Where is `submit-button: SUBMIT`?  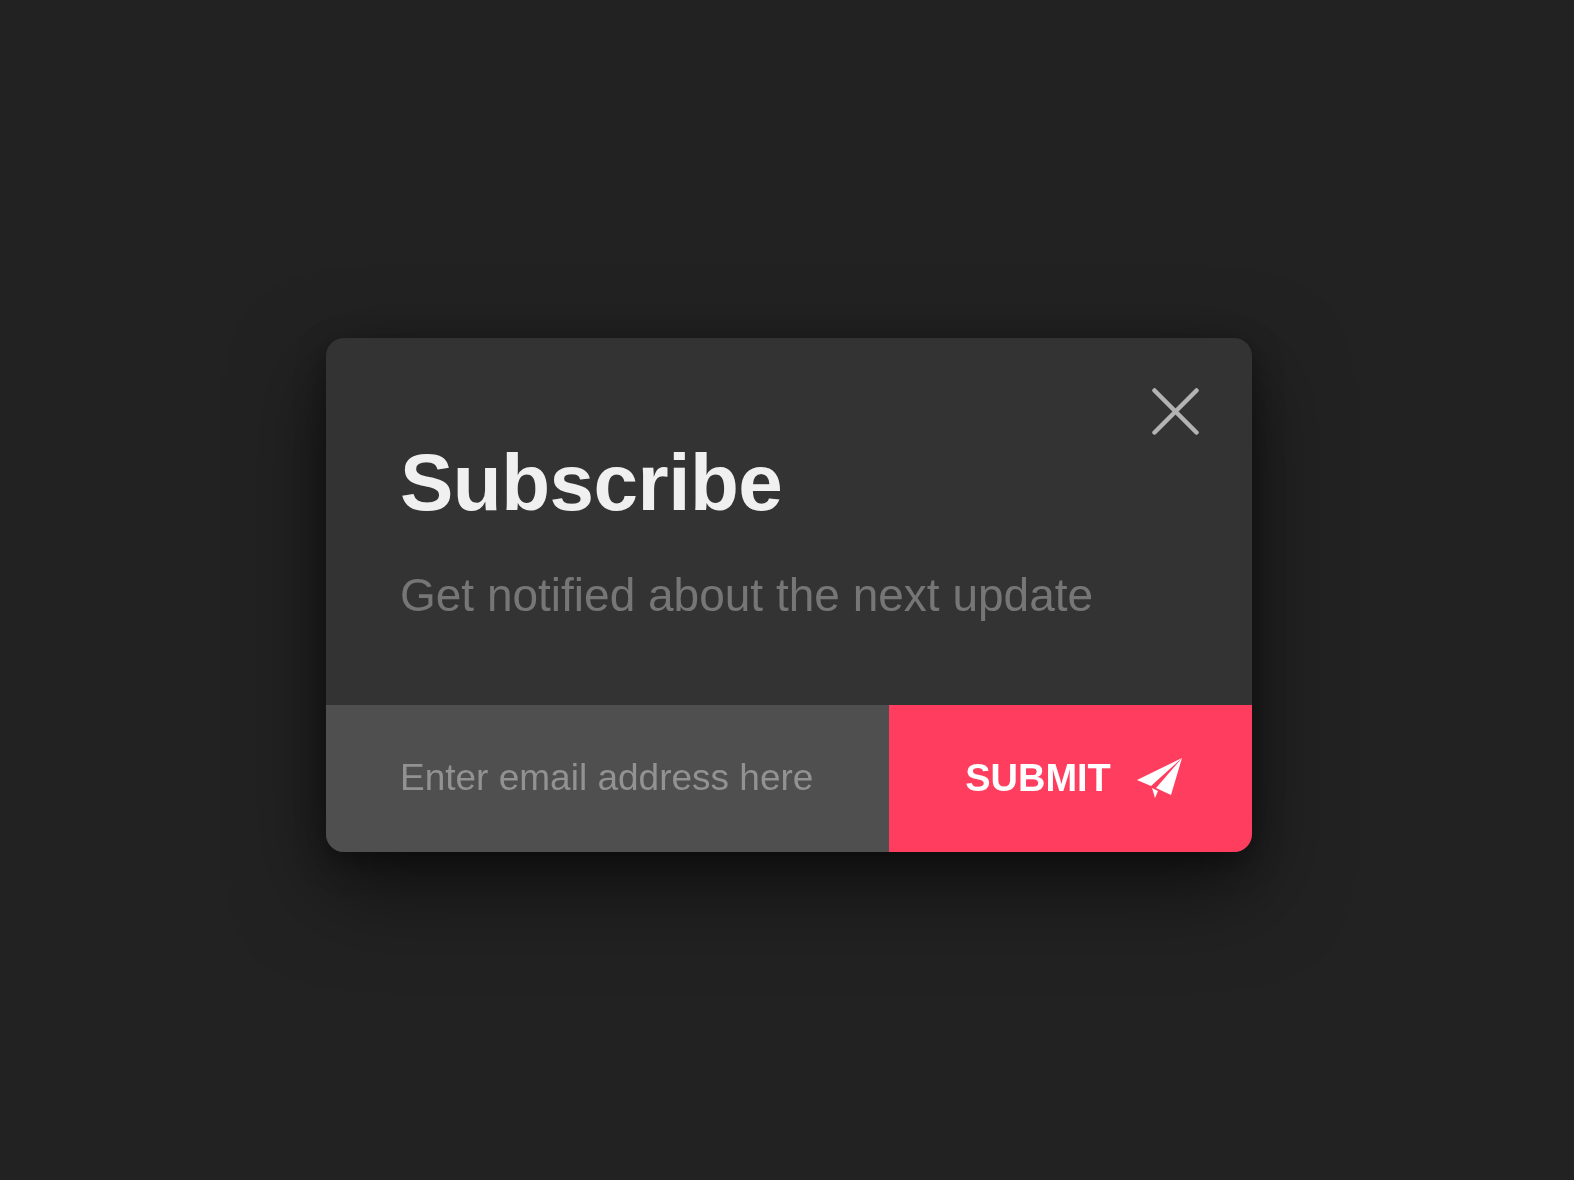 submit-button: SUBMIT is located at coordinates (1070, 778).